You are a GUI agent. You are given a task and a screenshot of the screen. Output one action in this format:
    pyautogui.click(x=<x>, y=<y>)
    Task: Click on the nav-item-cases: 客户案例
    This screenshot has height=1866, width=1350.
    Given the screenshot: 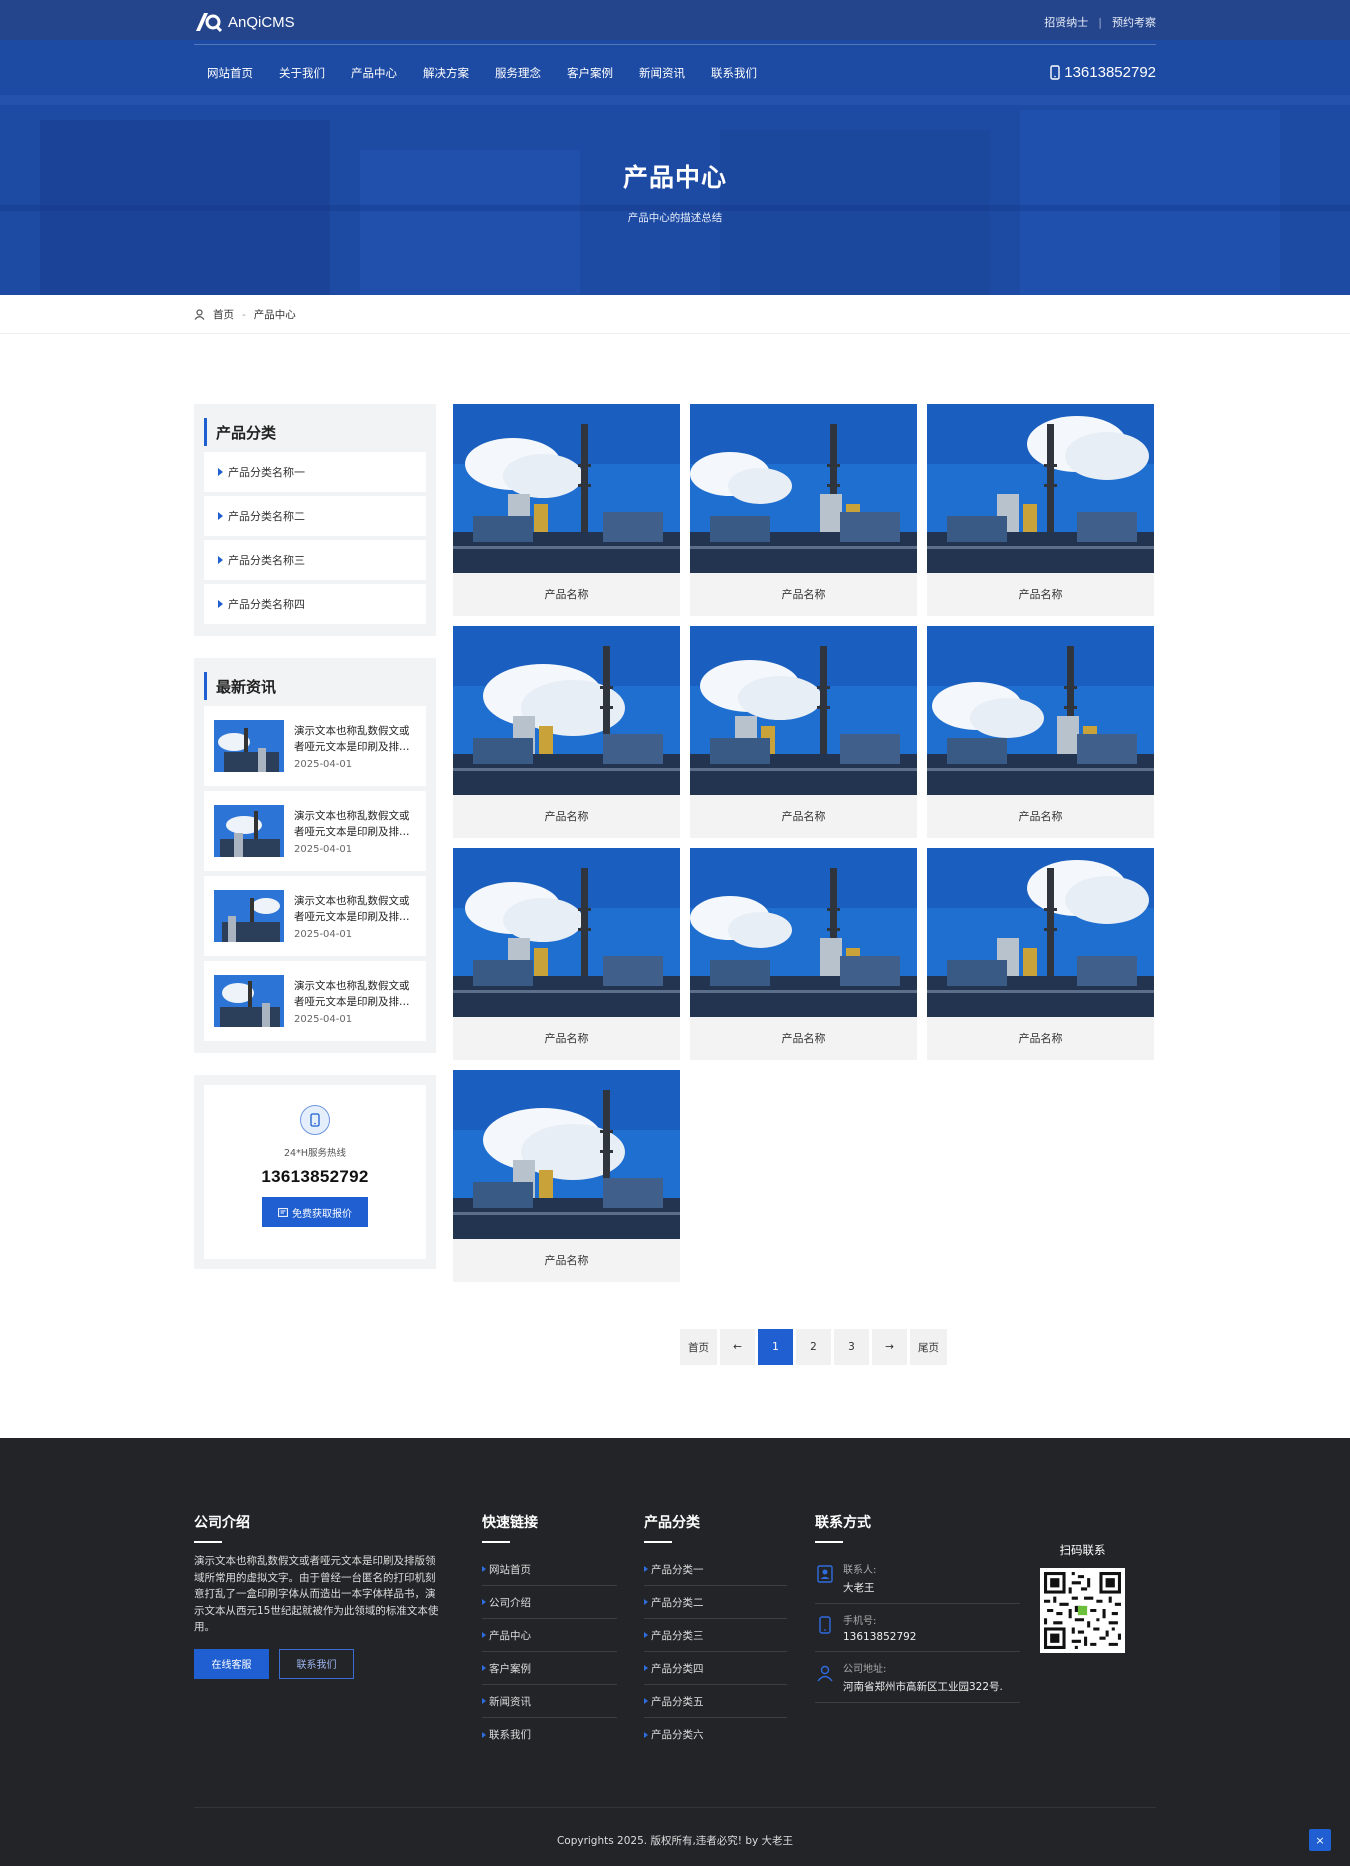 What is the action you would take?
    pyautogui.click(x=590, y=73)
    